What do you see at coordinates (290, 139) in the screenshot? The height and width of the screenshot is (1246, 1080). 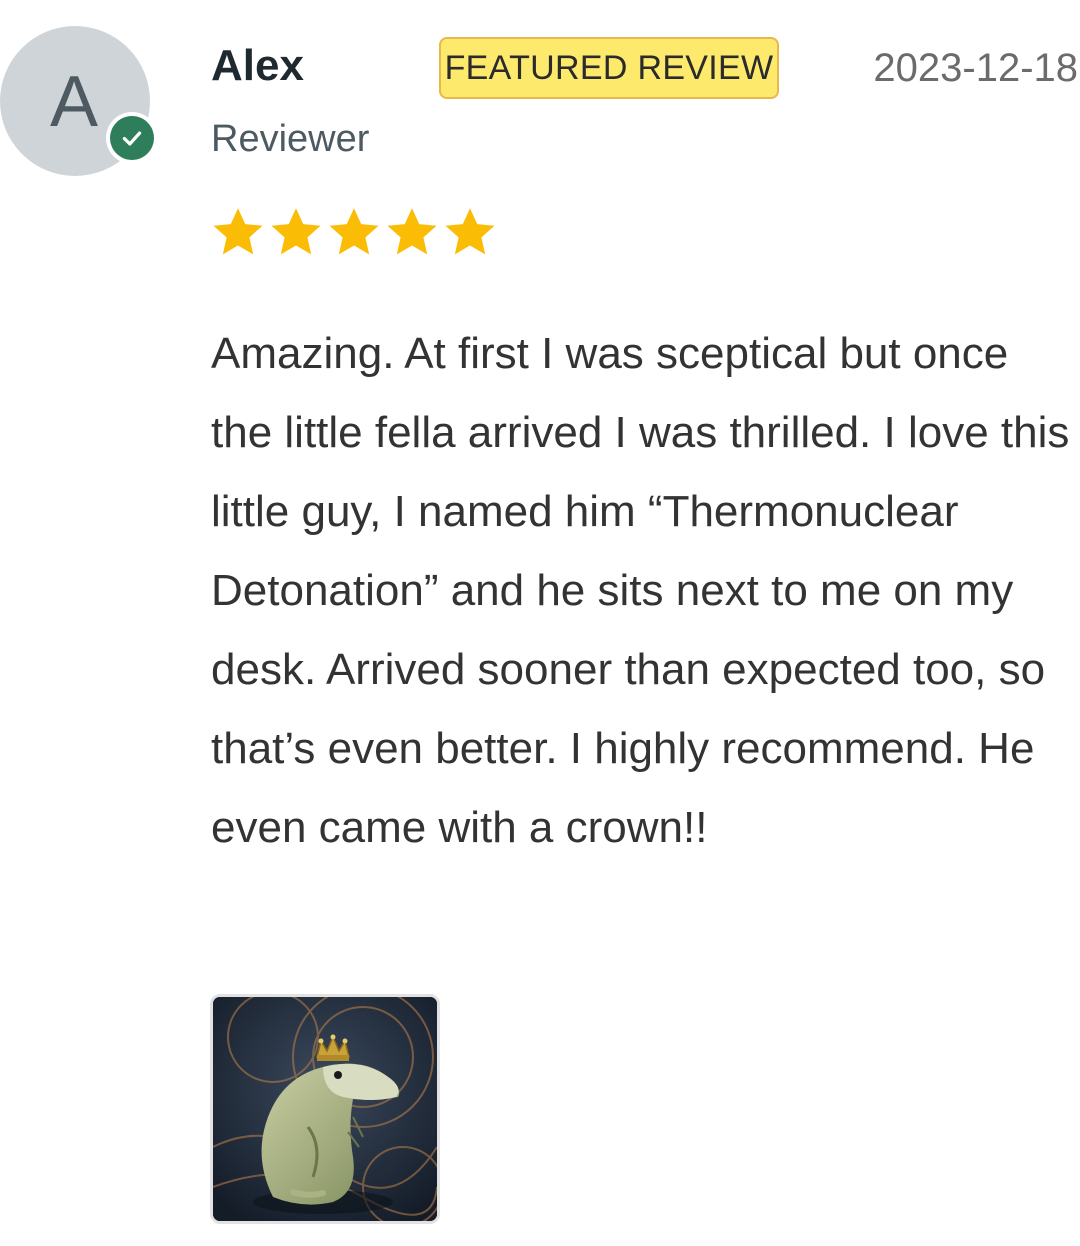 I see `reviewer-role: Reviewer` at bounding box center [290, 139].